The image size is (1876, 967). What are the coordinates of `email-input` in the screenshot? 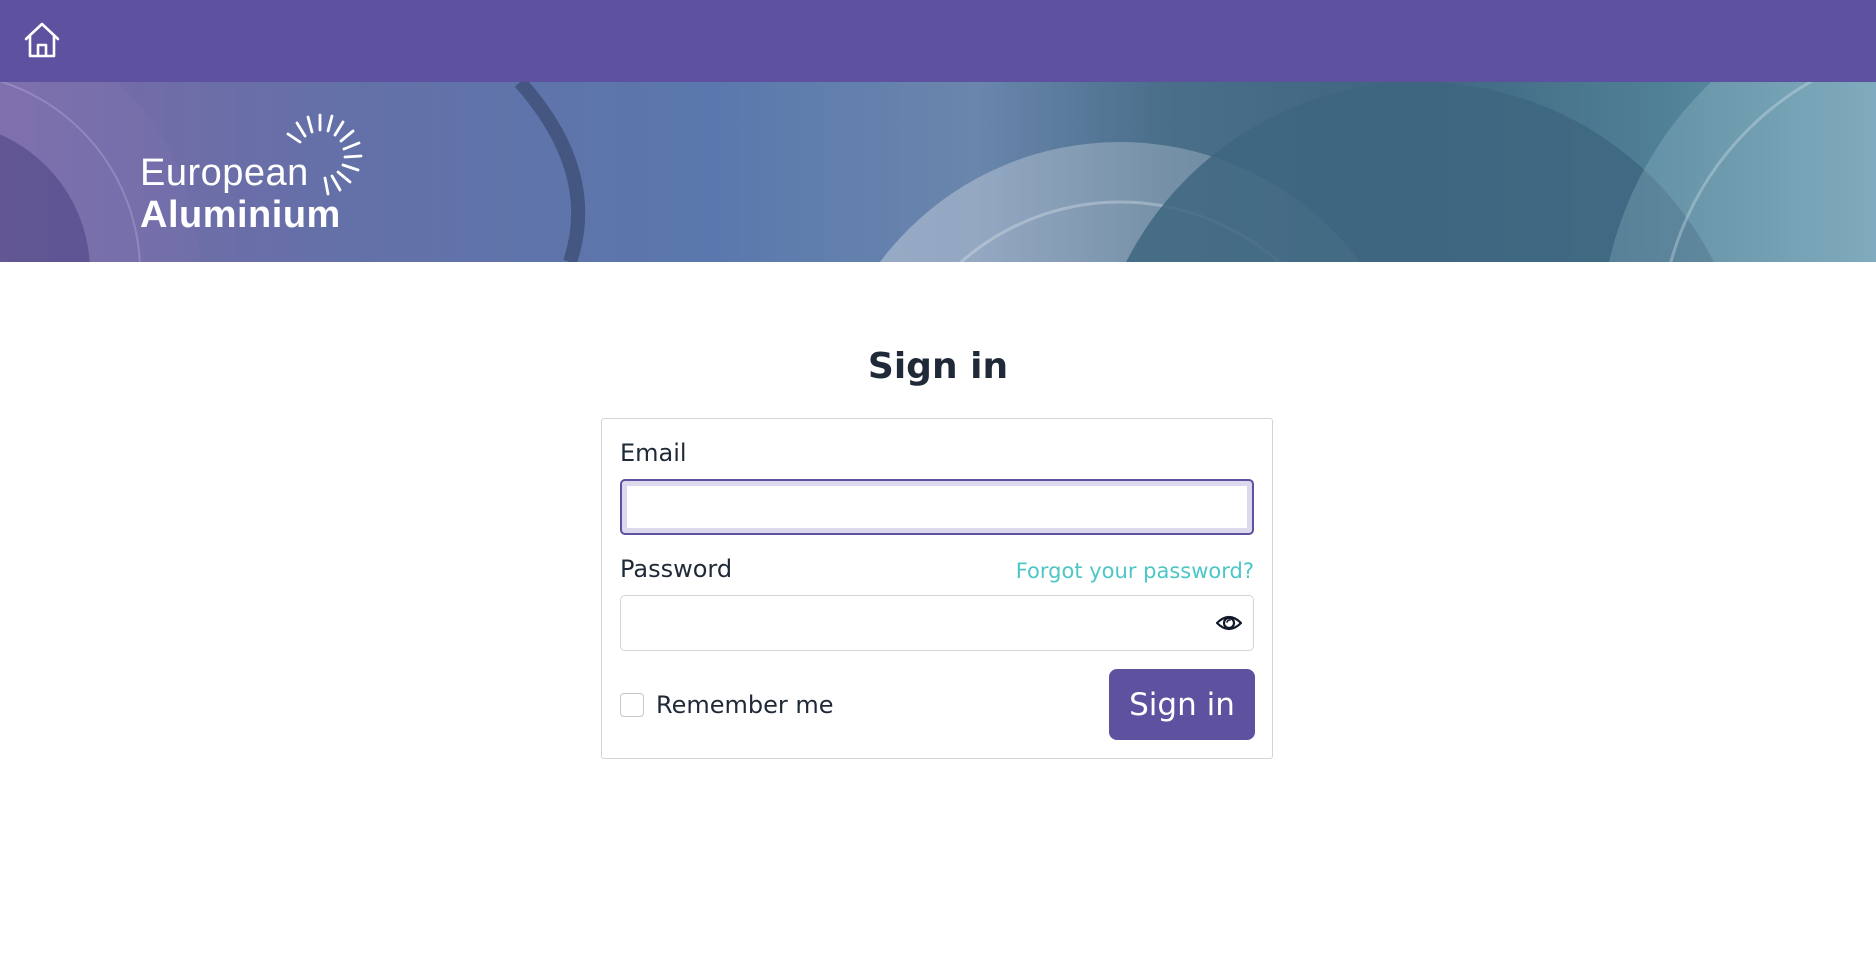 It's located at (937, 507).